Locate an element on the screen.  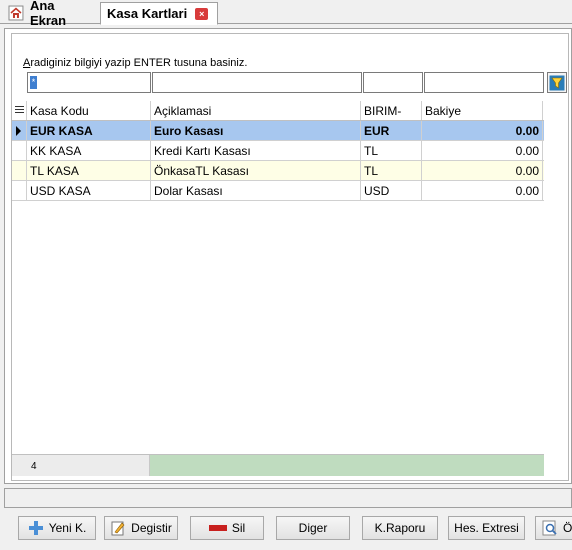
close-tab-icon: × is located at coordinates (202, 13).